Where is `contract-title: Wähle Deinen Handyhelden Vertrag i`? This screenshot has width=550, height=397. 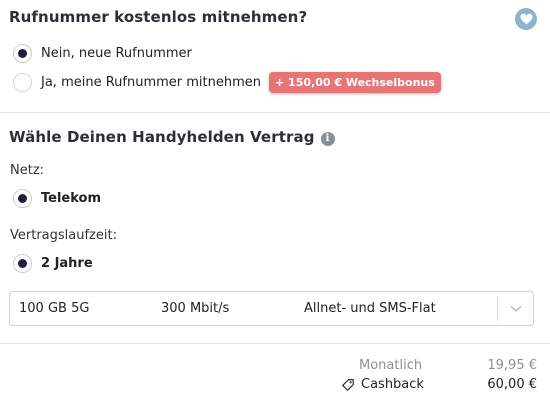 contract-title: Wähle Deinen Handyhelden Vertrag i is located at coordinates (172, 137).